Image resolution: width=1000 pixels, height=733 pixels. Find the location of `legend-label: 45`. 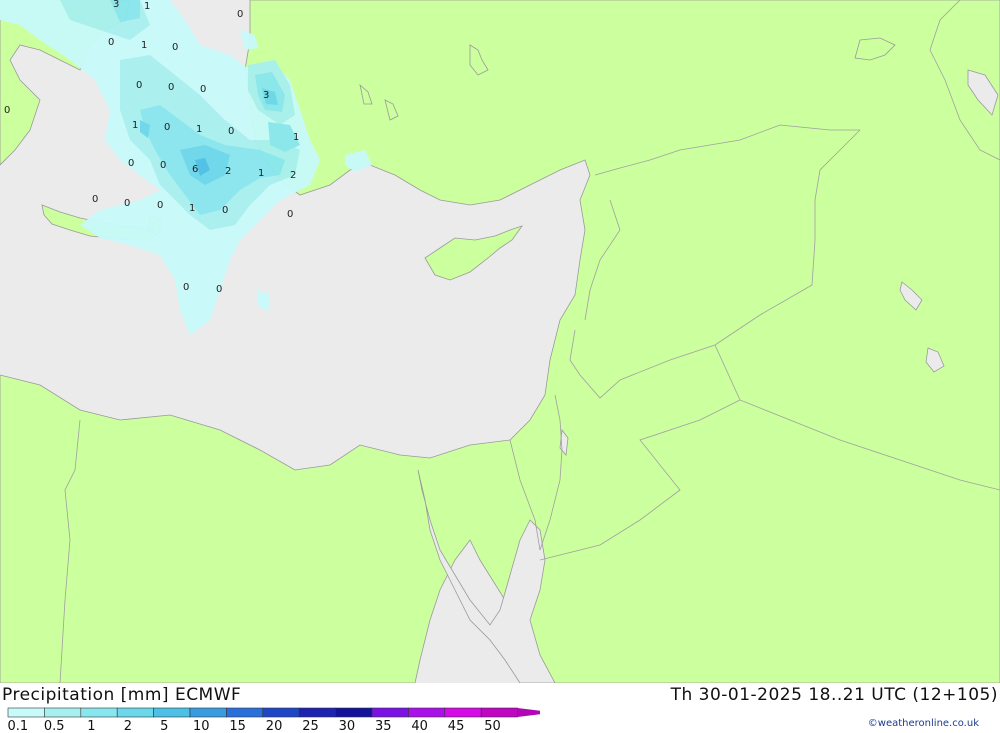

legend-label: 45 is located at coordinates (456, 726).